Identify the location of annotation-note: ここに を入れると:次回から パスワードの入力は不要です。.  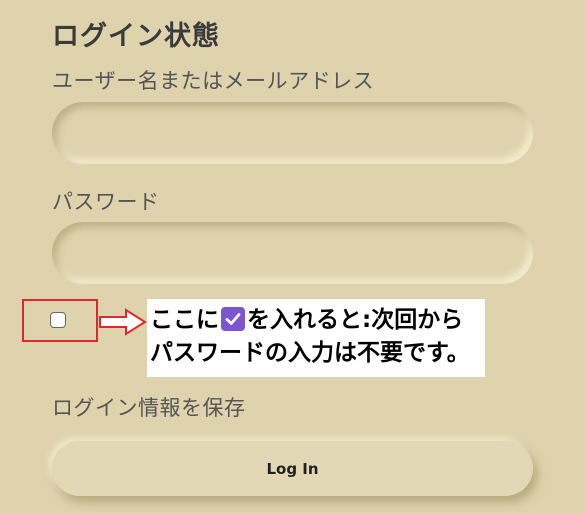
(316, 338).